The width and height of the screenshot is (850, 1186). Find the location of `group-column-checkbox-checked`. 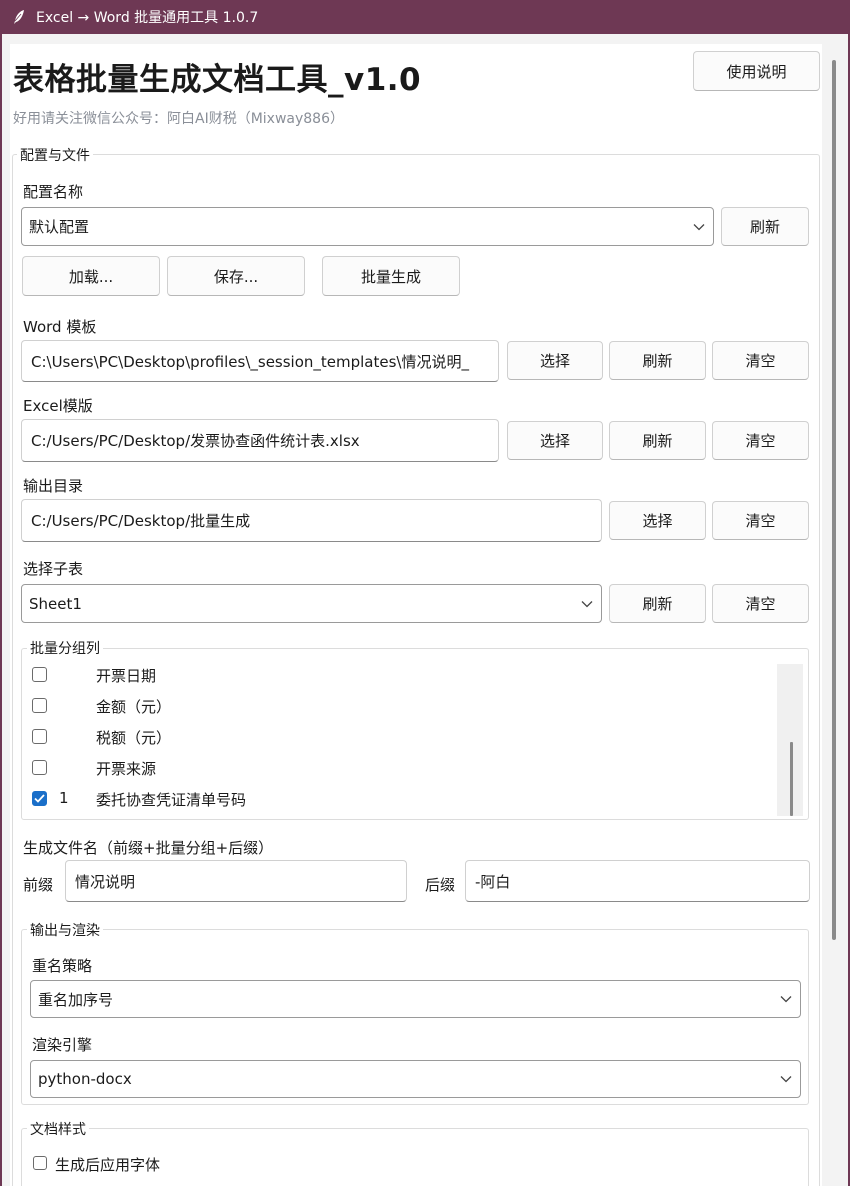

group-column-checkbox-checked is located at coordinates (39, 798).